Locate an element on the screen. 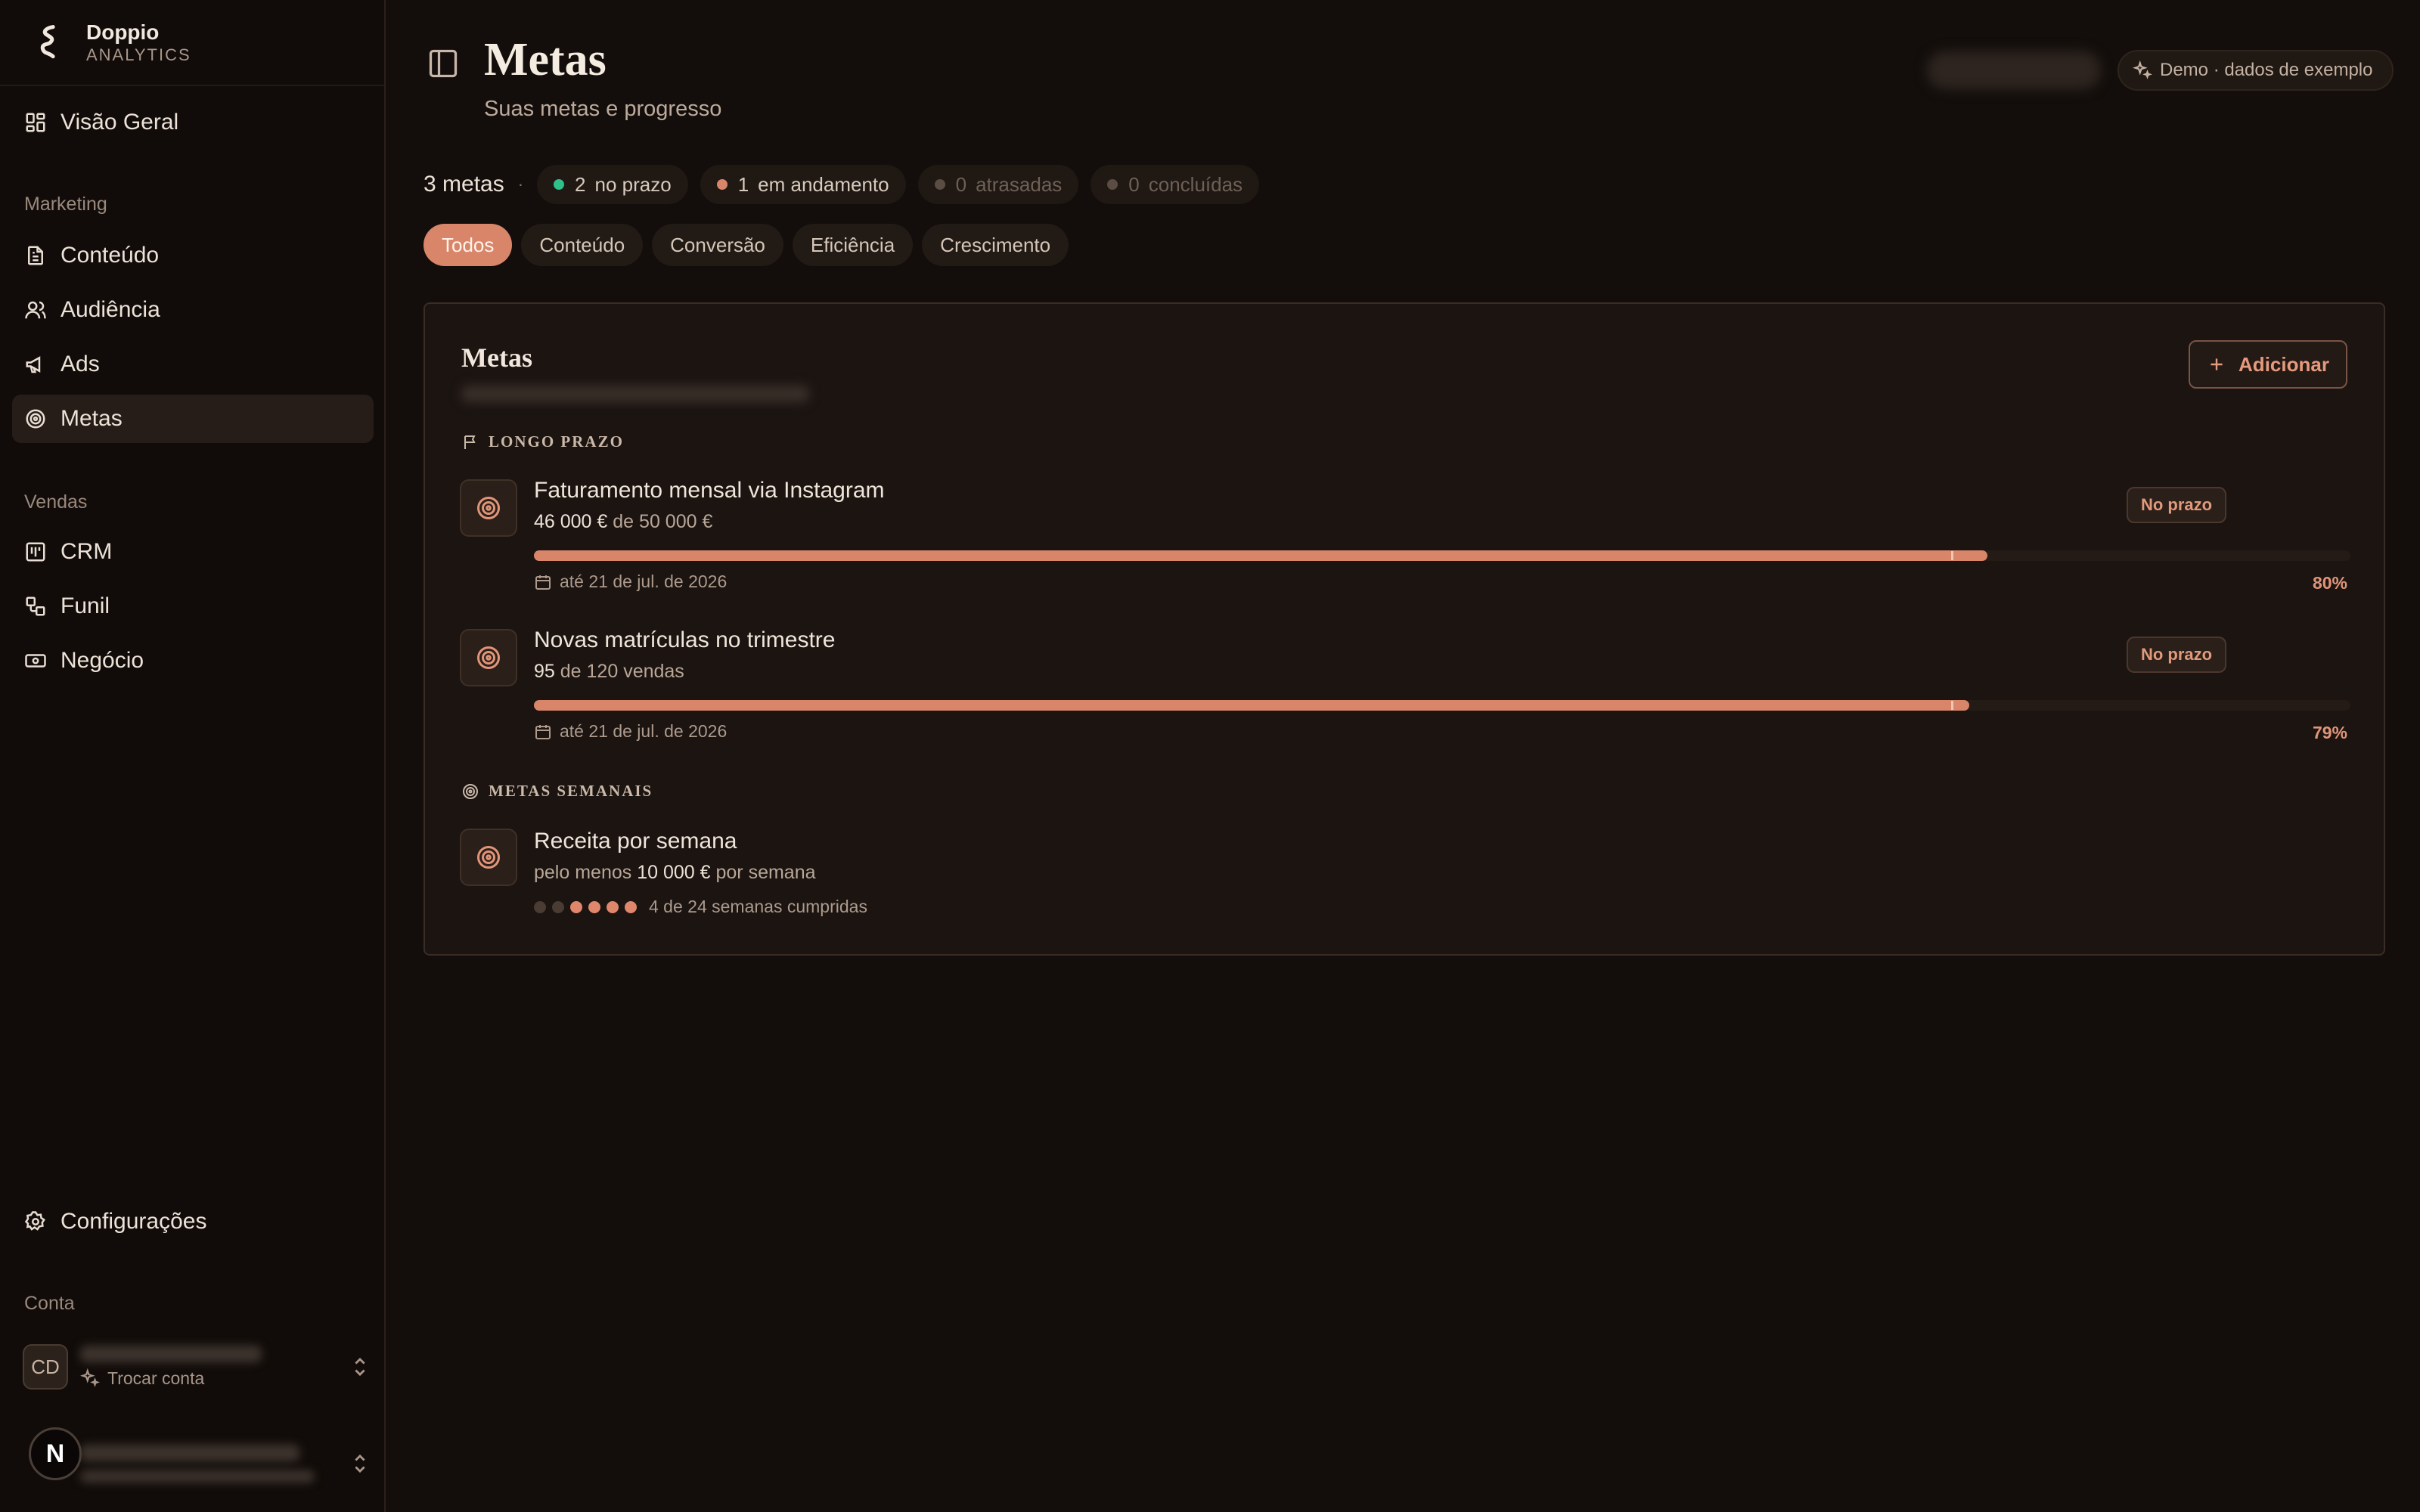 The height and width of the screenshot is (1512, 2420). goal-percent: 79% is located at coordinates (2329, 732).